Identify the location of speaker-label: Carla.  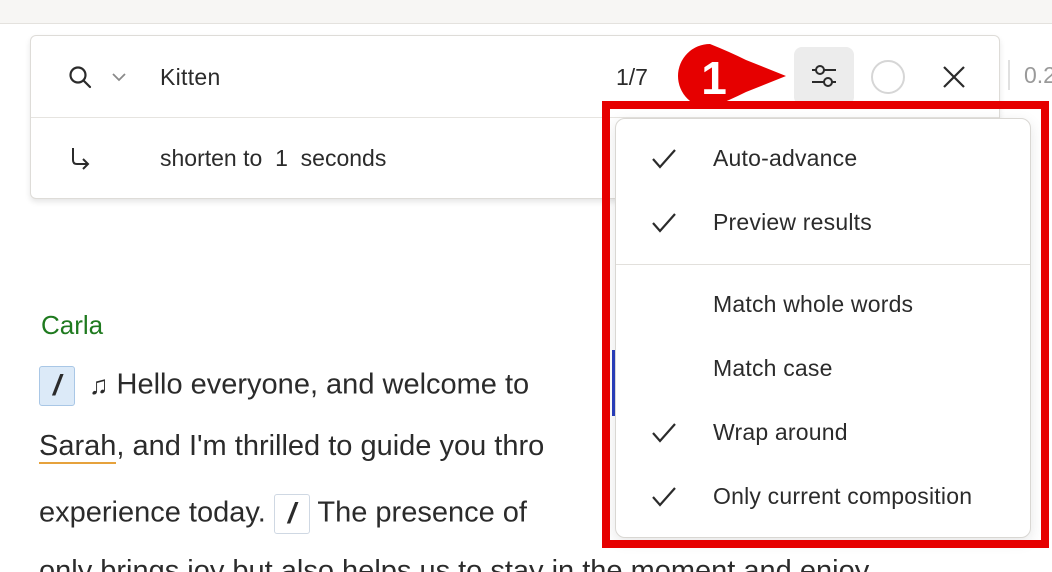
(72, 325).